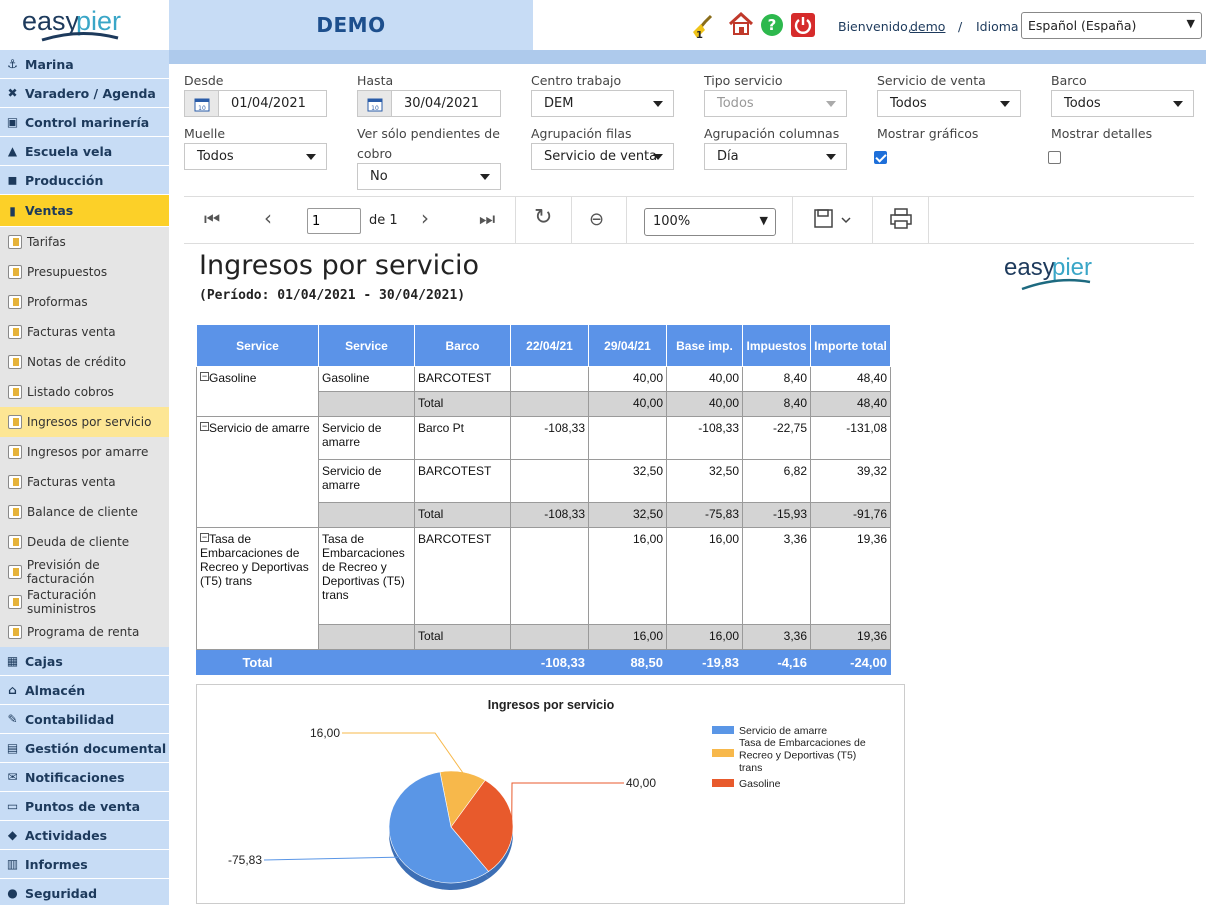  What do you see at coordinates (704, 345) in the screenshot?
I see `column-header: Base imp.` at bounding box center [704, 345].